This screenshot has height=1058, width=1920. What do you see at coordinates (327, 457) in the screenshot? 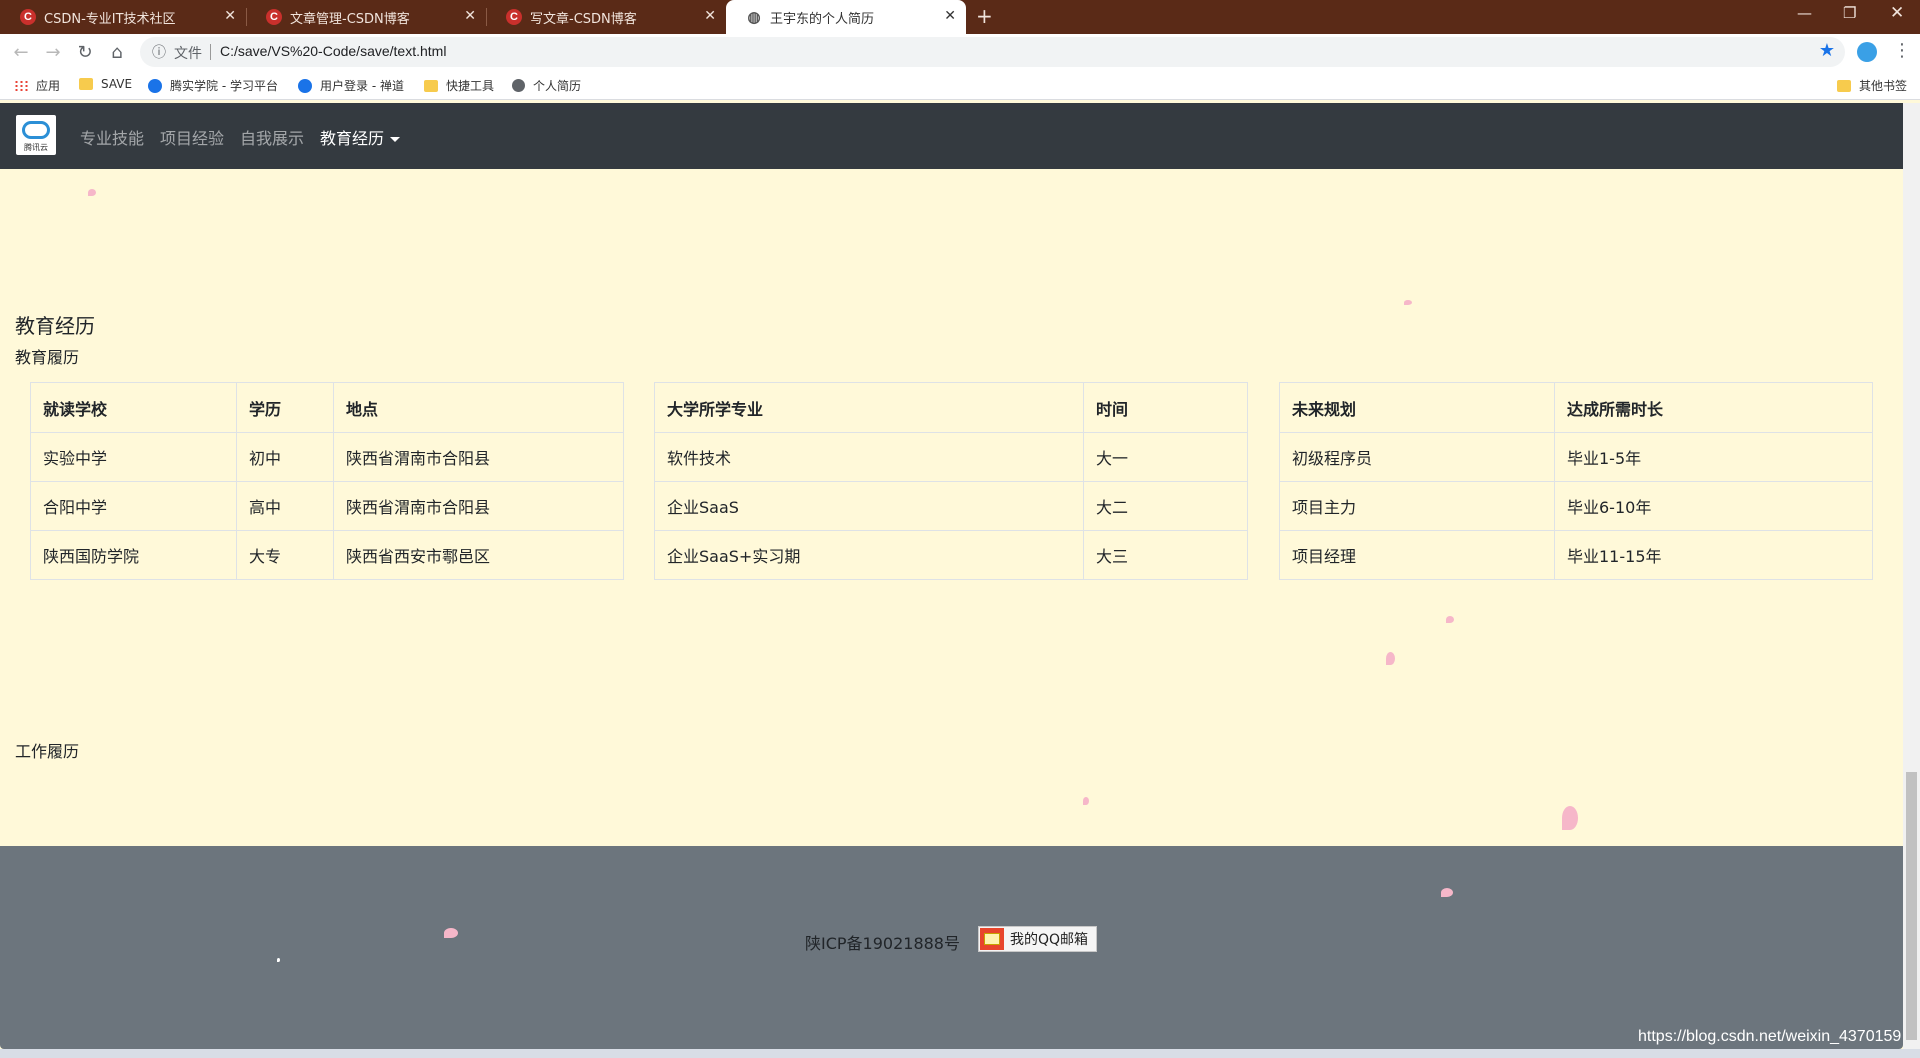
I see `table-row: 实验中学 初中 陕西省渭南市合阳县` at bounding box center [327, 457].